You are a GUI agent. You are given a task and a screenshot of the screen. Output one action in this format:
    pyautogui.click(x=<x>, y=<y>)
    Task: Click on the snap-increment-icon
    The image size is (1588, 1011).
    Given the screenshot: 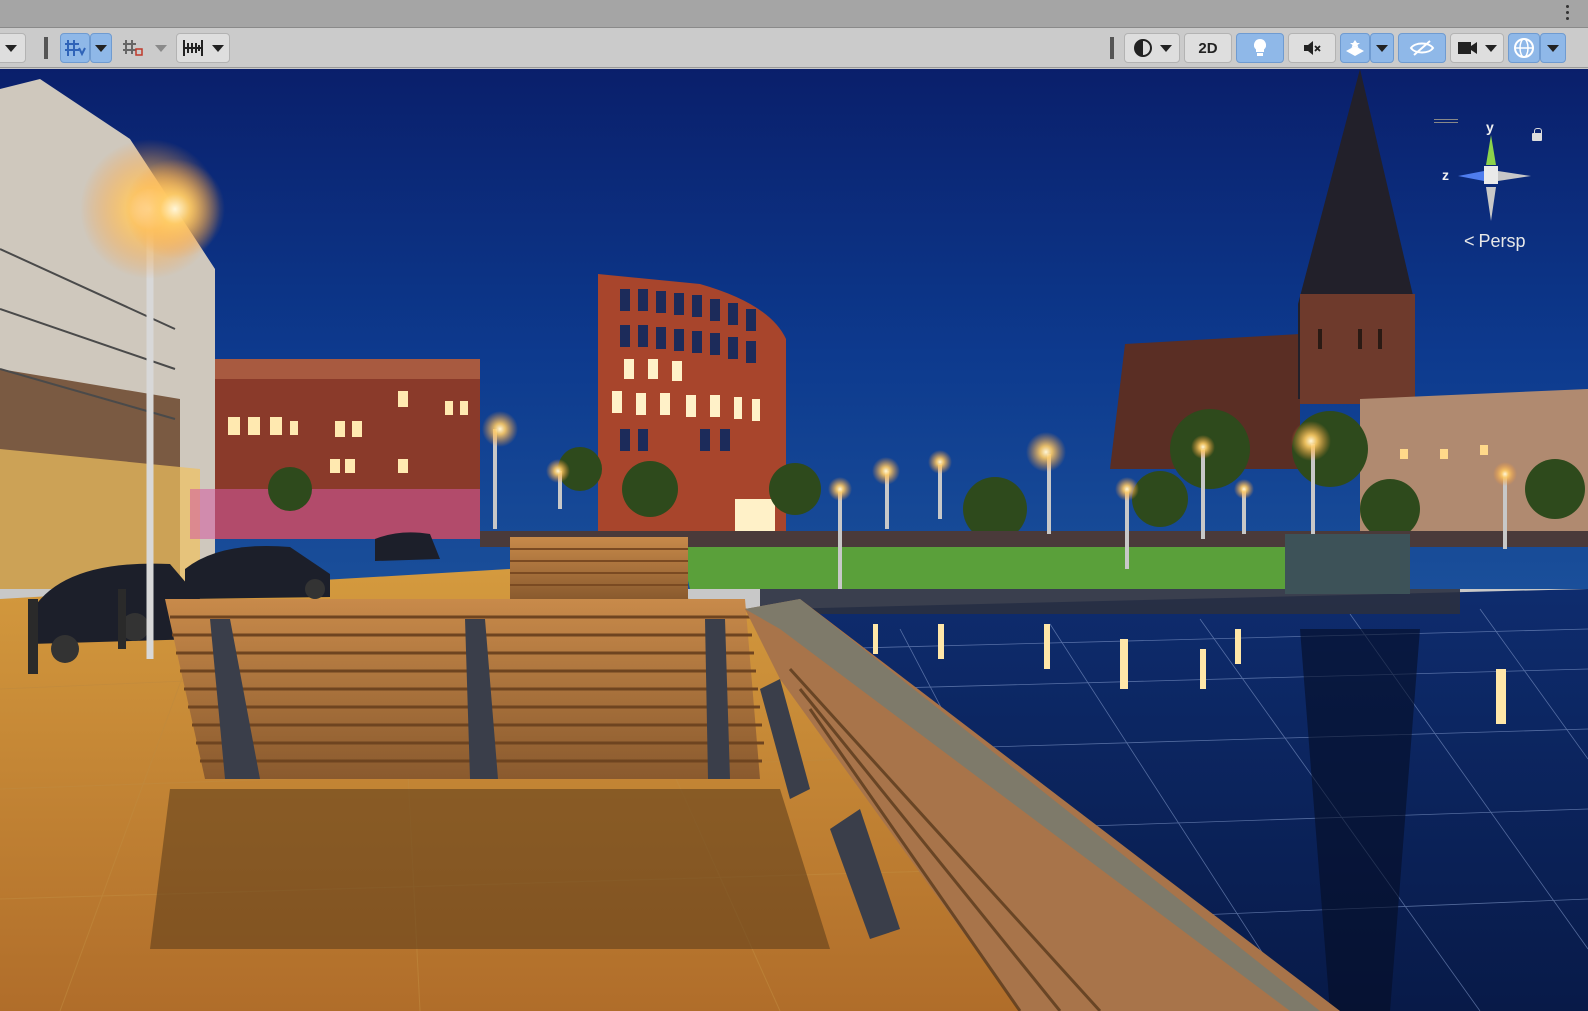 What is the action you would take?
    pyautogui.click(x=133, y=48)
    